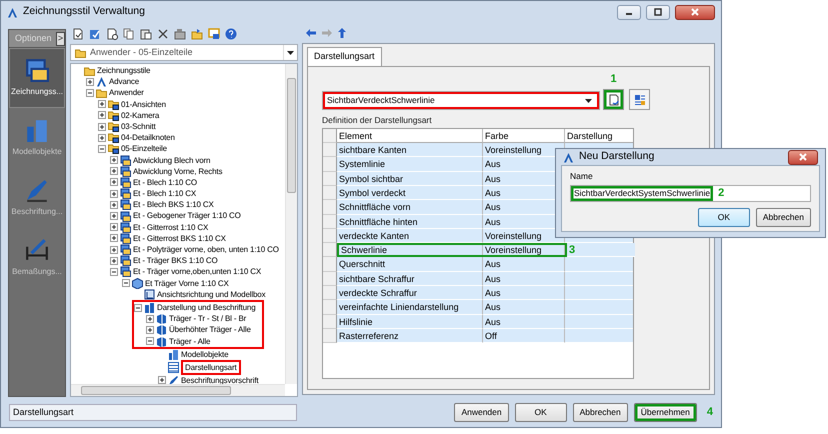 This screenshot has width=828, height=434. What do you see at coordinates (613, 79) in the screenshot?
I see `step-number: 1` at bounding box center [613, 79].